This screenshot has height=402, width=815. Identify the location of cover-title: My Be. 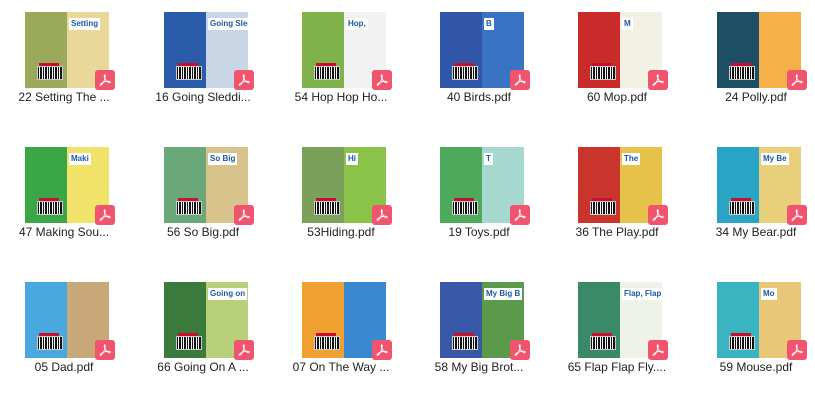
(775, 159).